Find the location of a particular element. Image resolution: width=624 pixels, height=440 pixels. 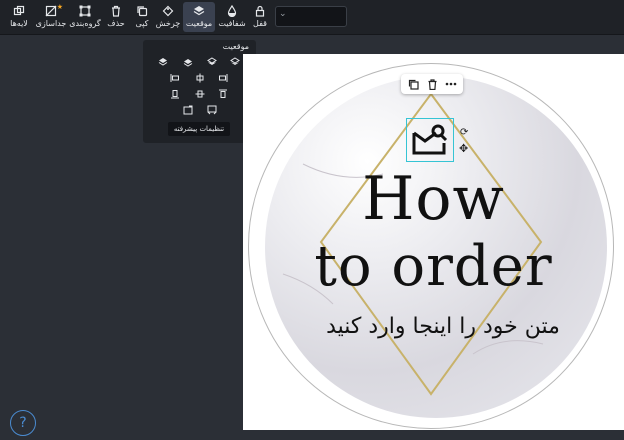

group-button: گروه‌بندی is located at coordinates (85, 17).